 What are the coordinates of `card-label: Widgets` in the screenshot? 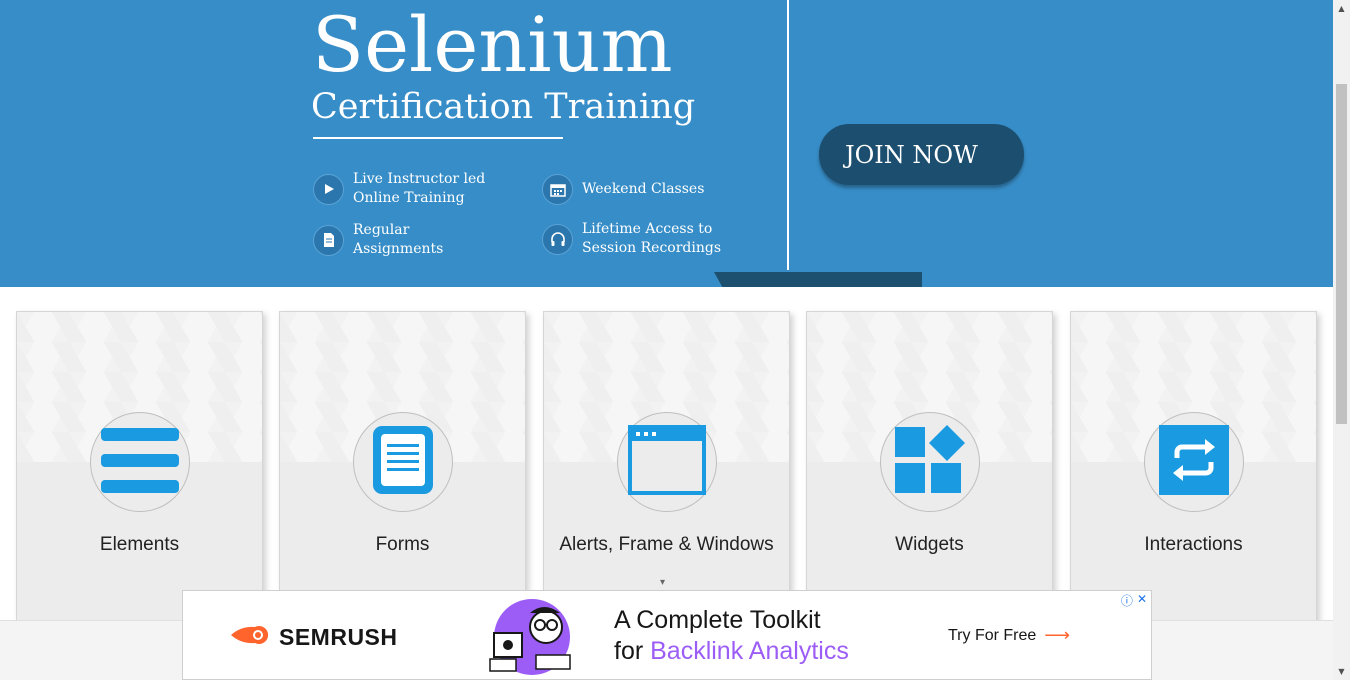 It's located at (929, 544).